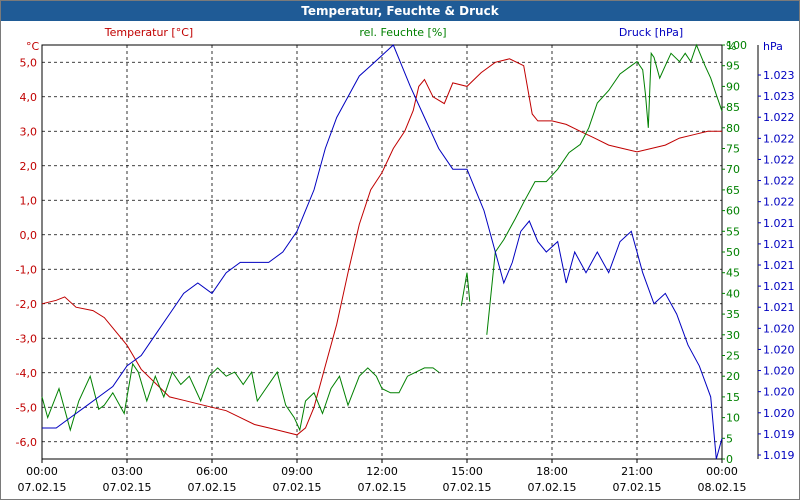 The width and height of the screenshot is (800, 500). I want to click on hum-tick-label: 5, so click(729, 438).